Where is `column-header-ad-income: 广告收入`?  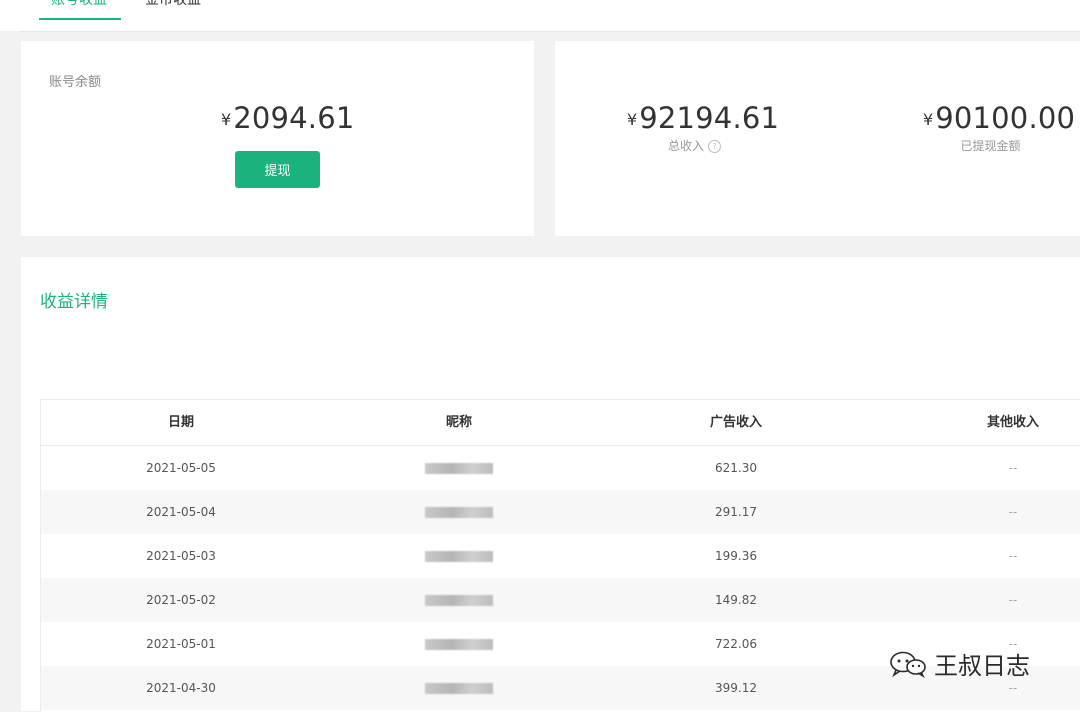 column-header-ad-income: 广告收入 is located at coordinates (735, 422).